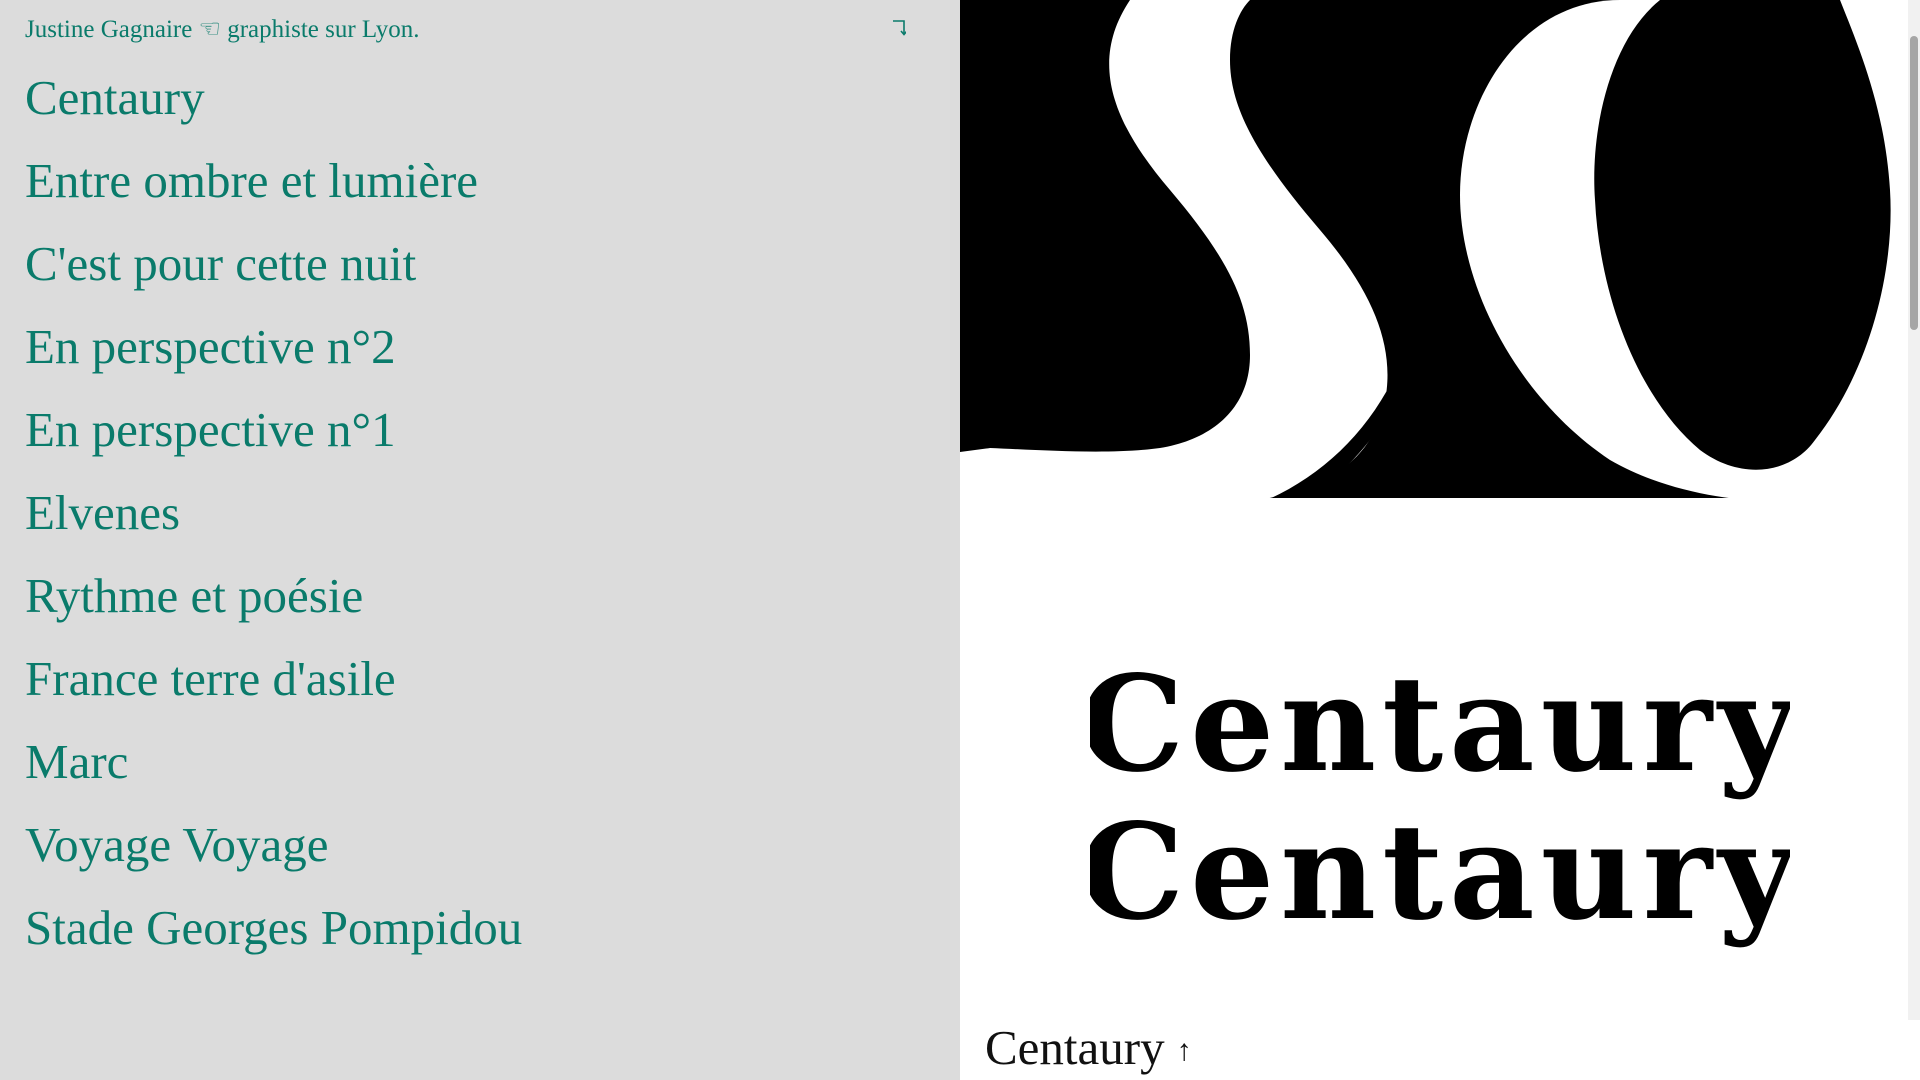 This screenshot has width=1920, height=1080. I want to click on site-intro: Justine Gagnaire ☜ graphiste sur Lyon., so click(222, 29).